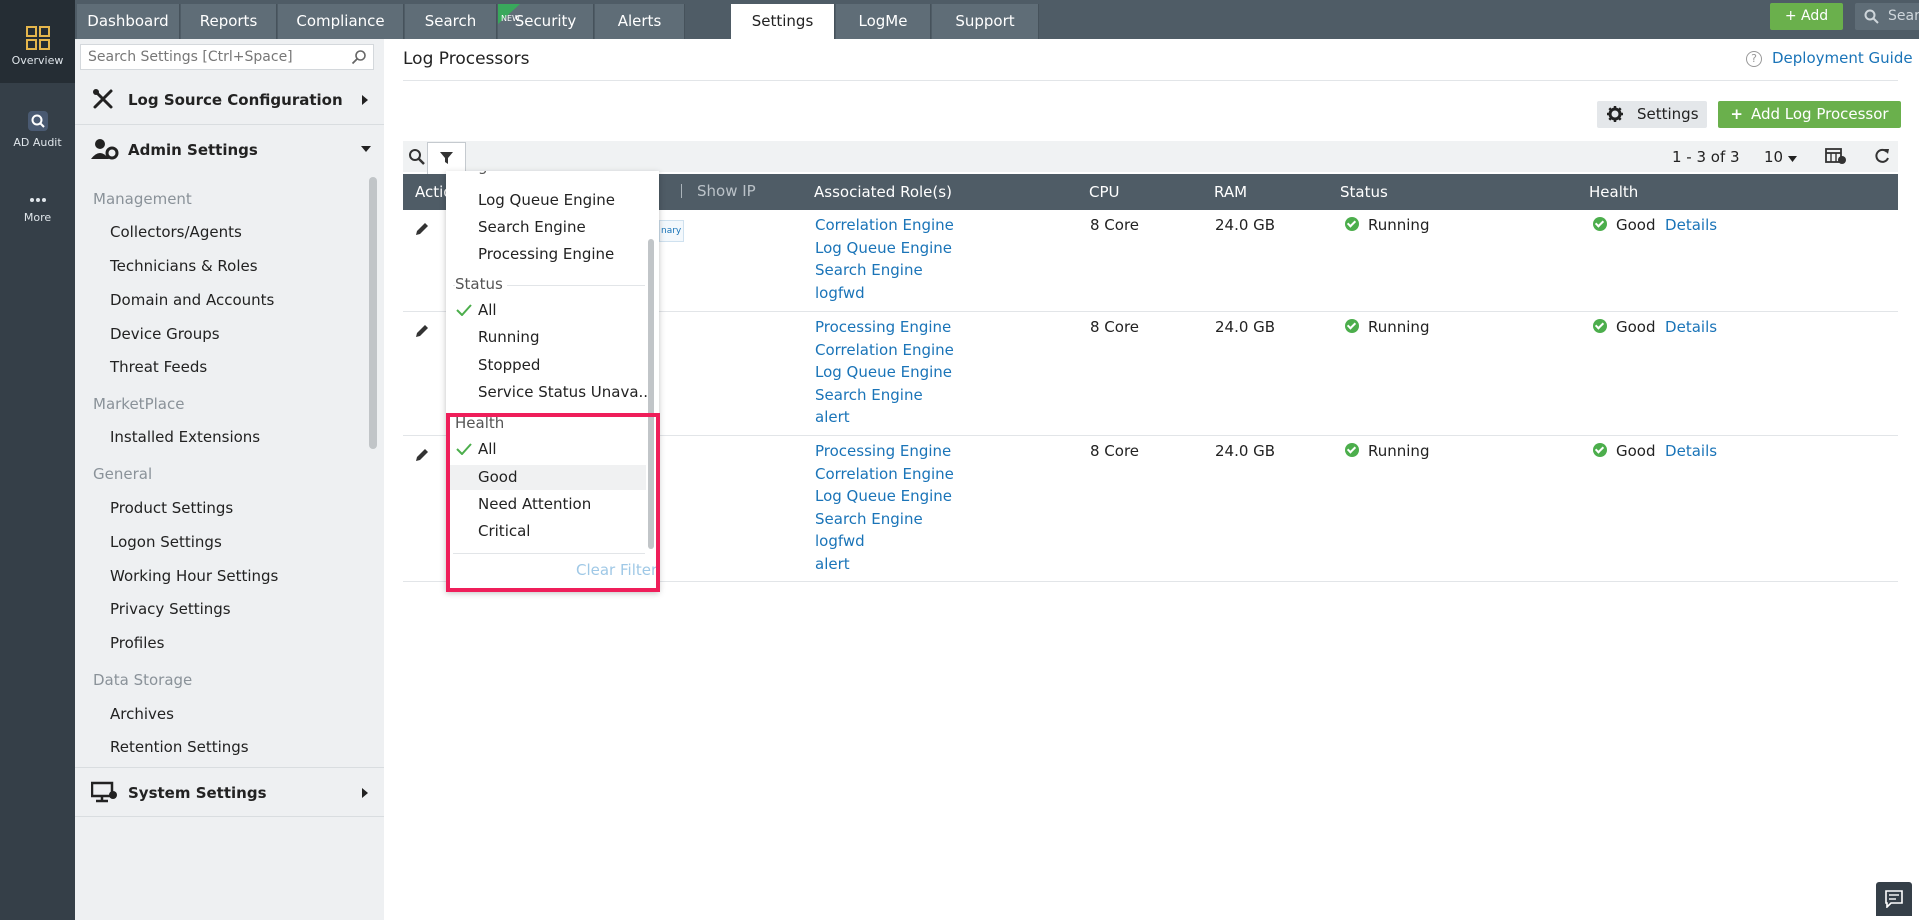 The height and width of the screenshot is (920, 1919). I want to click on sidebar-item-logon-settings: Logon Settings, so click(166, 542).